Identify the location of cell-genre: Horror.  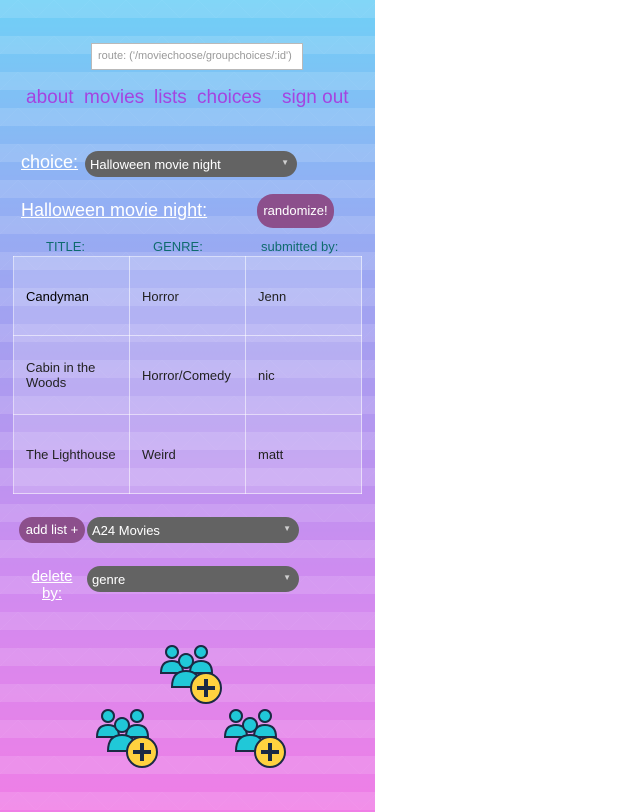
(187, 296).